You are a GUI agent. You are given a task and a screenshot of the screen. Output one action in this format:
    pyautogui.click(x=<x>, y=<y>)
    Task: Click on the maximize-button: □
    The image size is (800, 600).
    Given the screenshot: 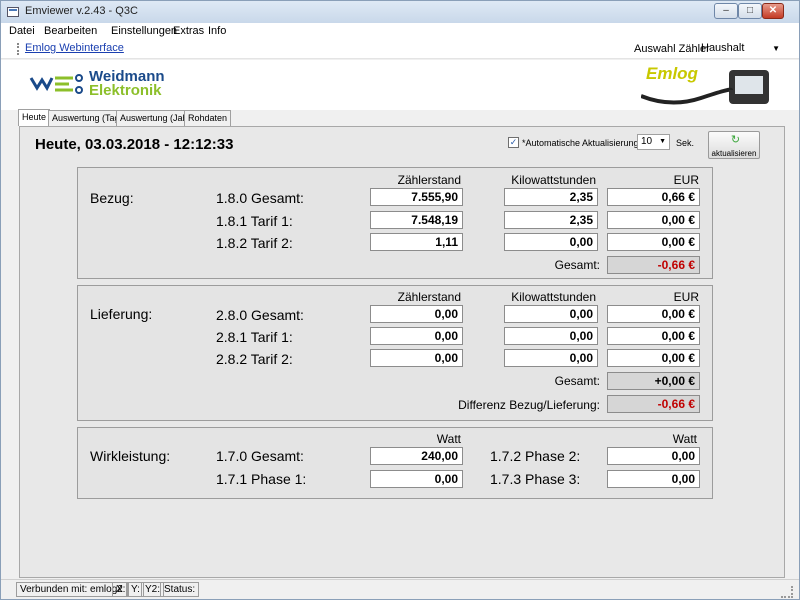 What is the action you would take?
    pyautogui.click(x=750, y=11)
    